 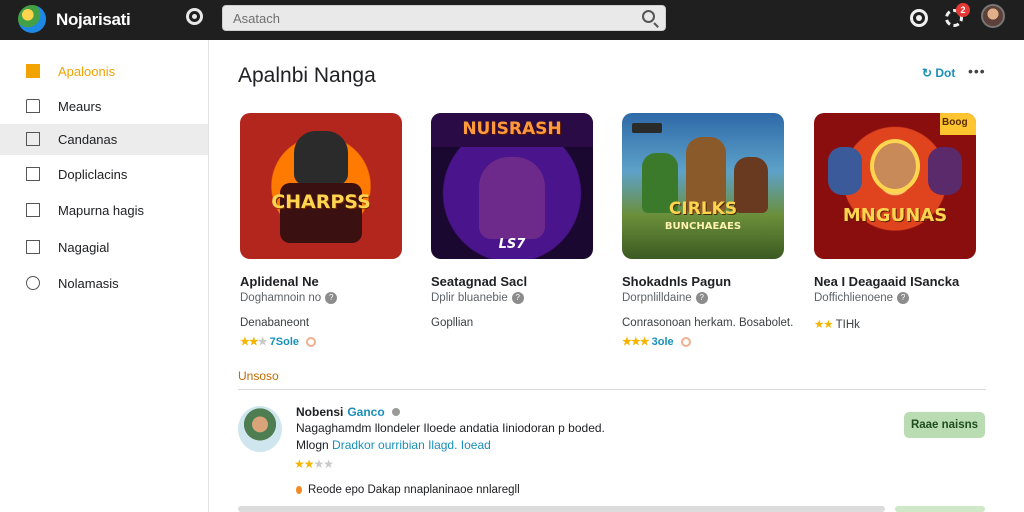 I want to click on square-outline-icon, so click(x=33, y=247).